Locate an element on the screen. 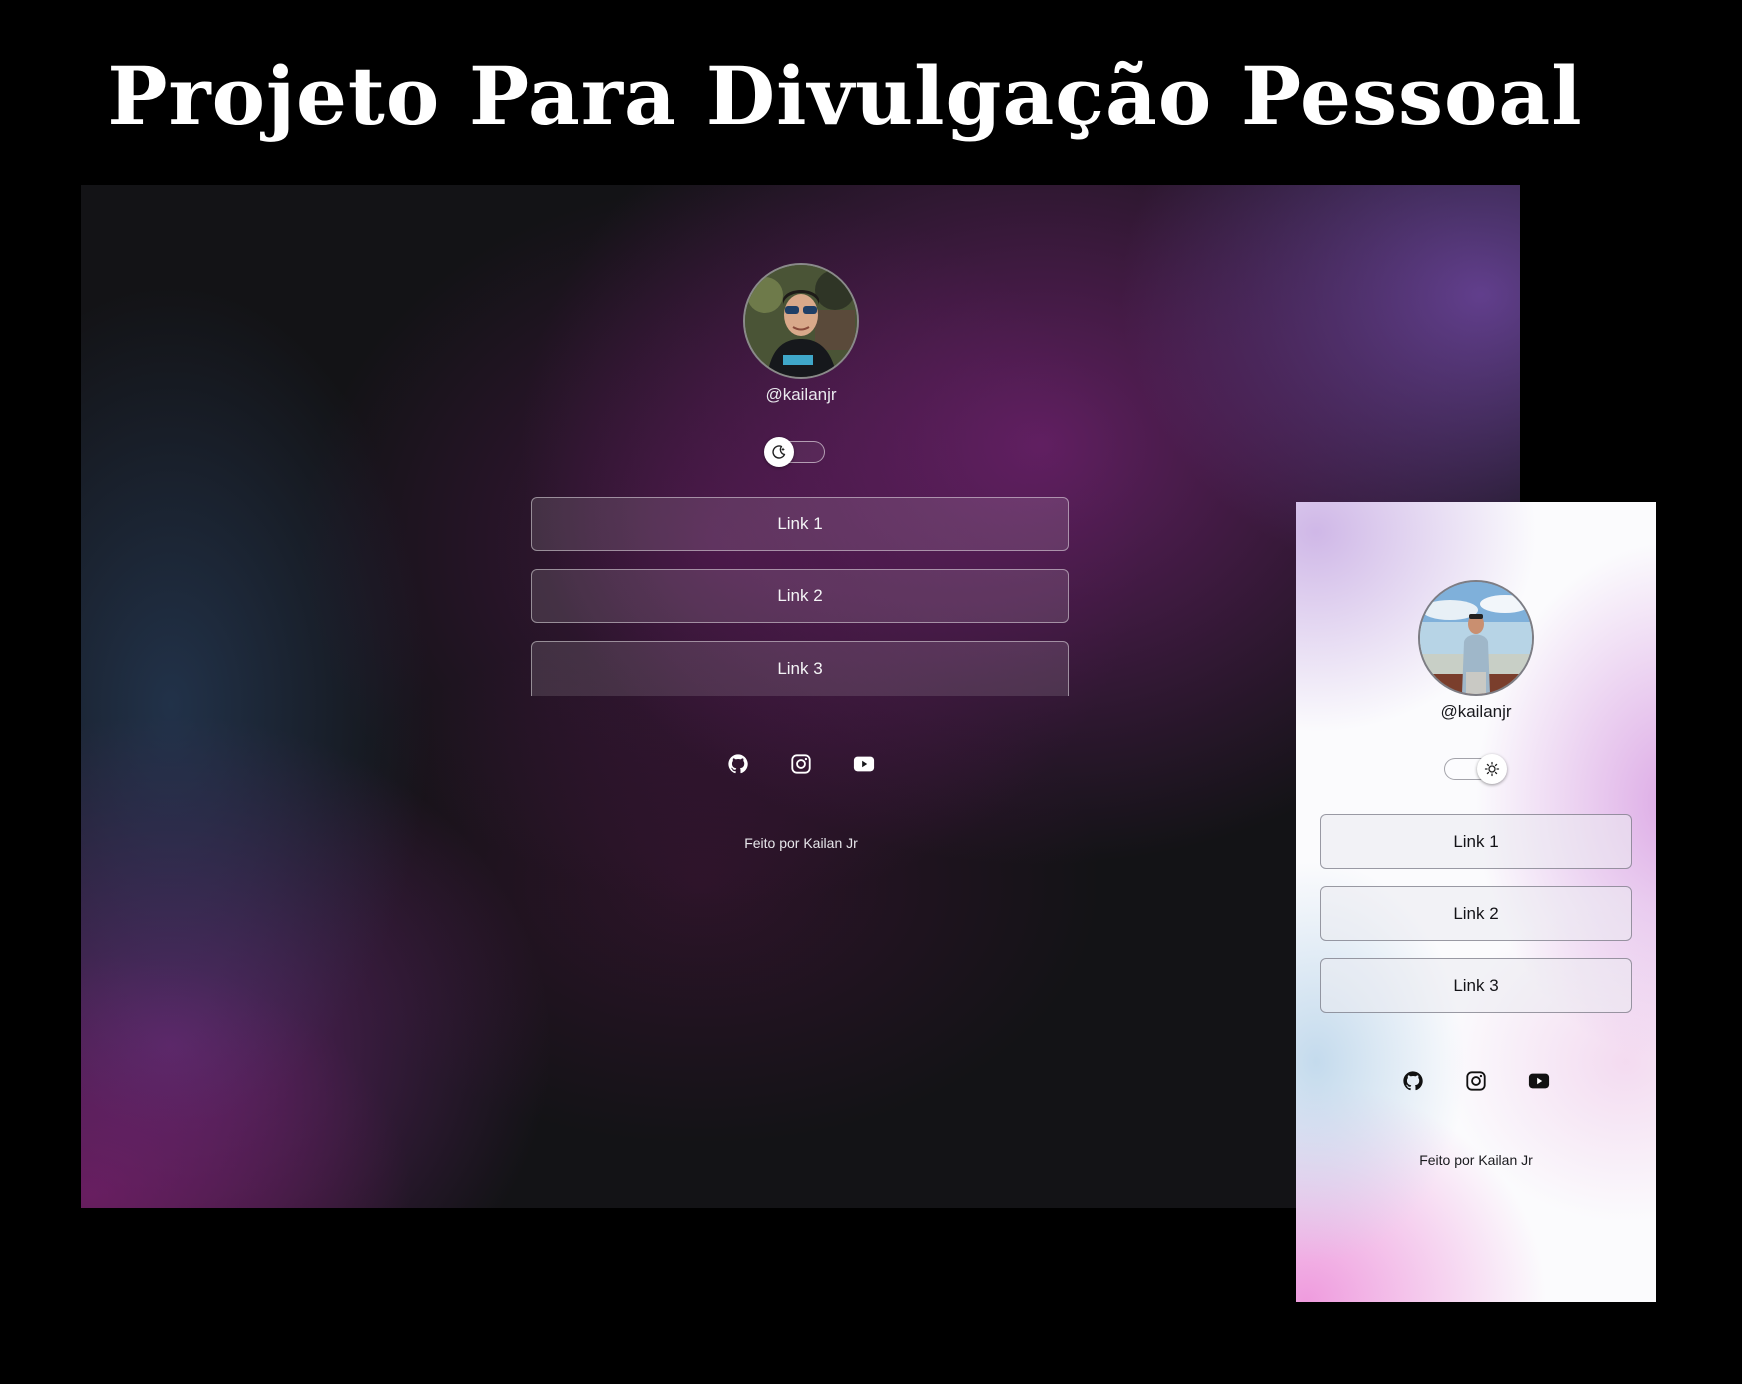  moon-icon is located at coordinates (779, 452).